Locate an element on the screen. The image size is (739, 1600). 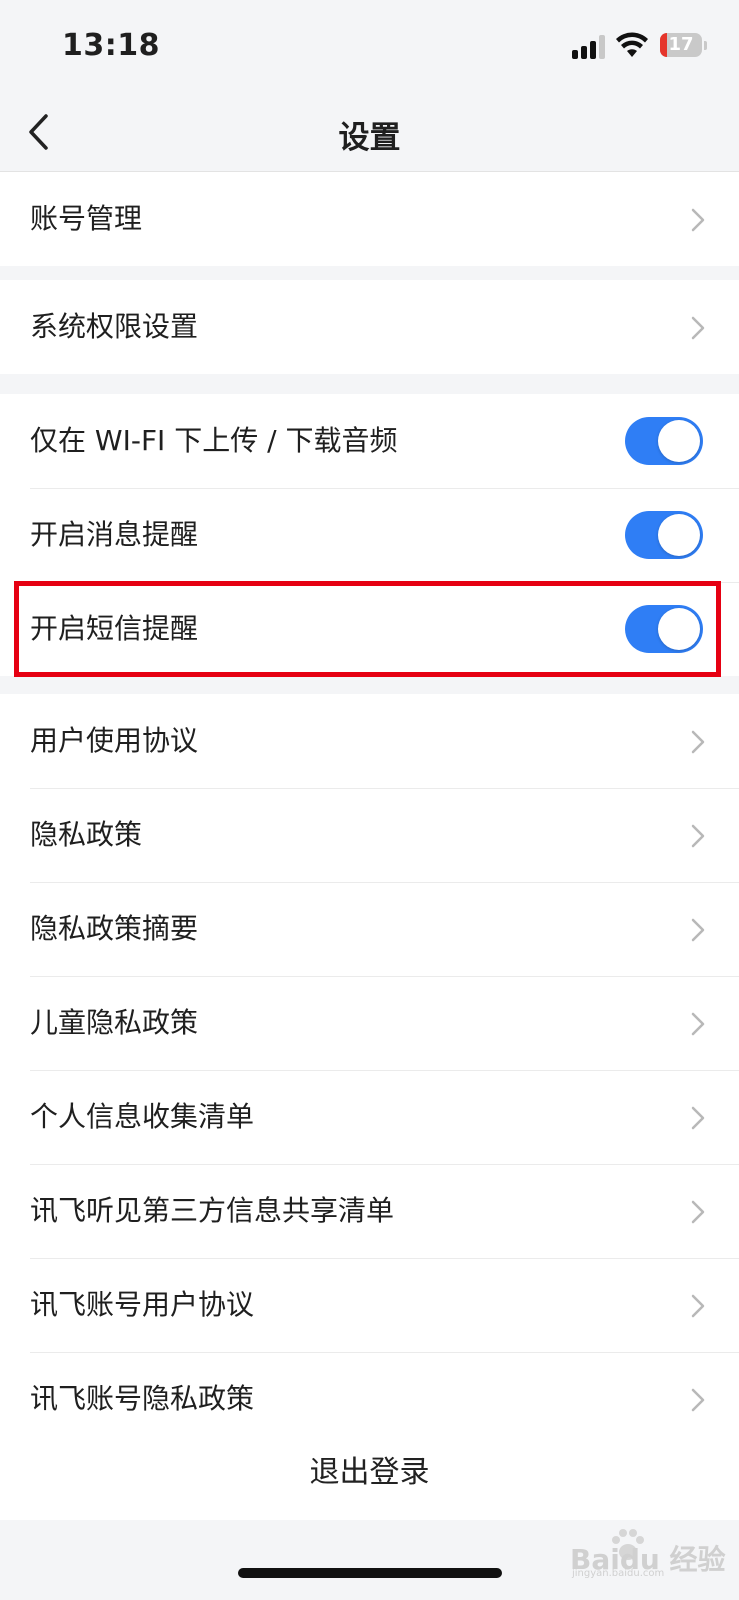
battery-level-text: 17 is located at coordinates (681, 44).